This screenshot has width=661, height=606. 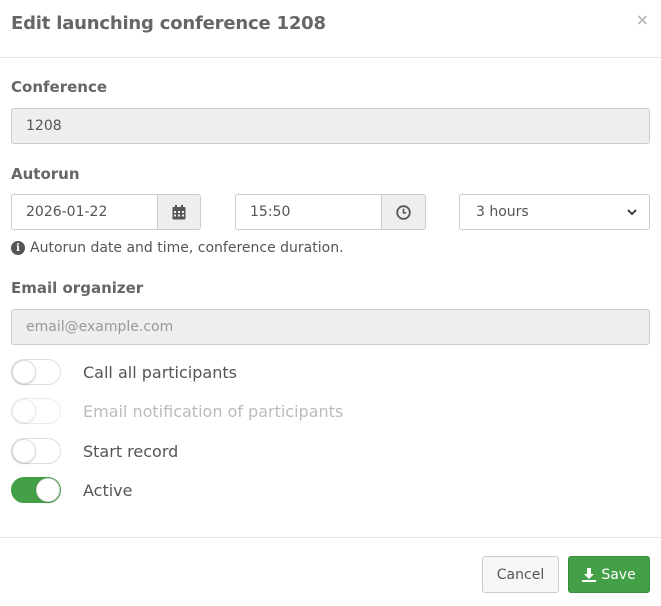 What do you see at coordinates (108, 490) in the screenshot?
I see `active-label: Active` at bounding box center [108, 490].